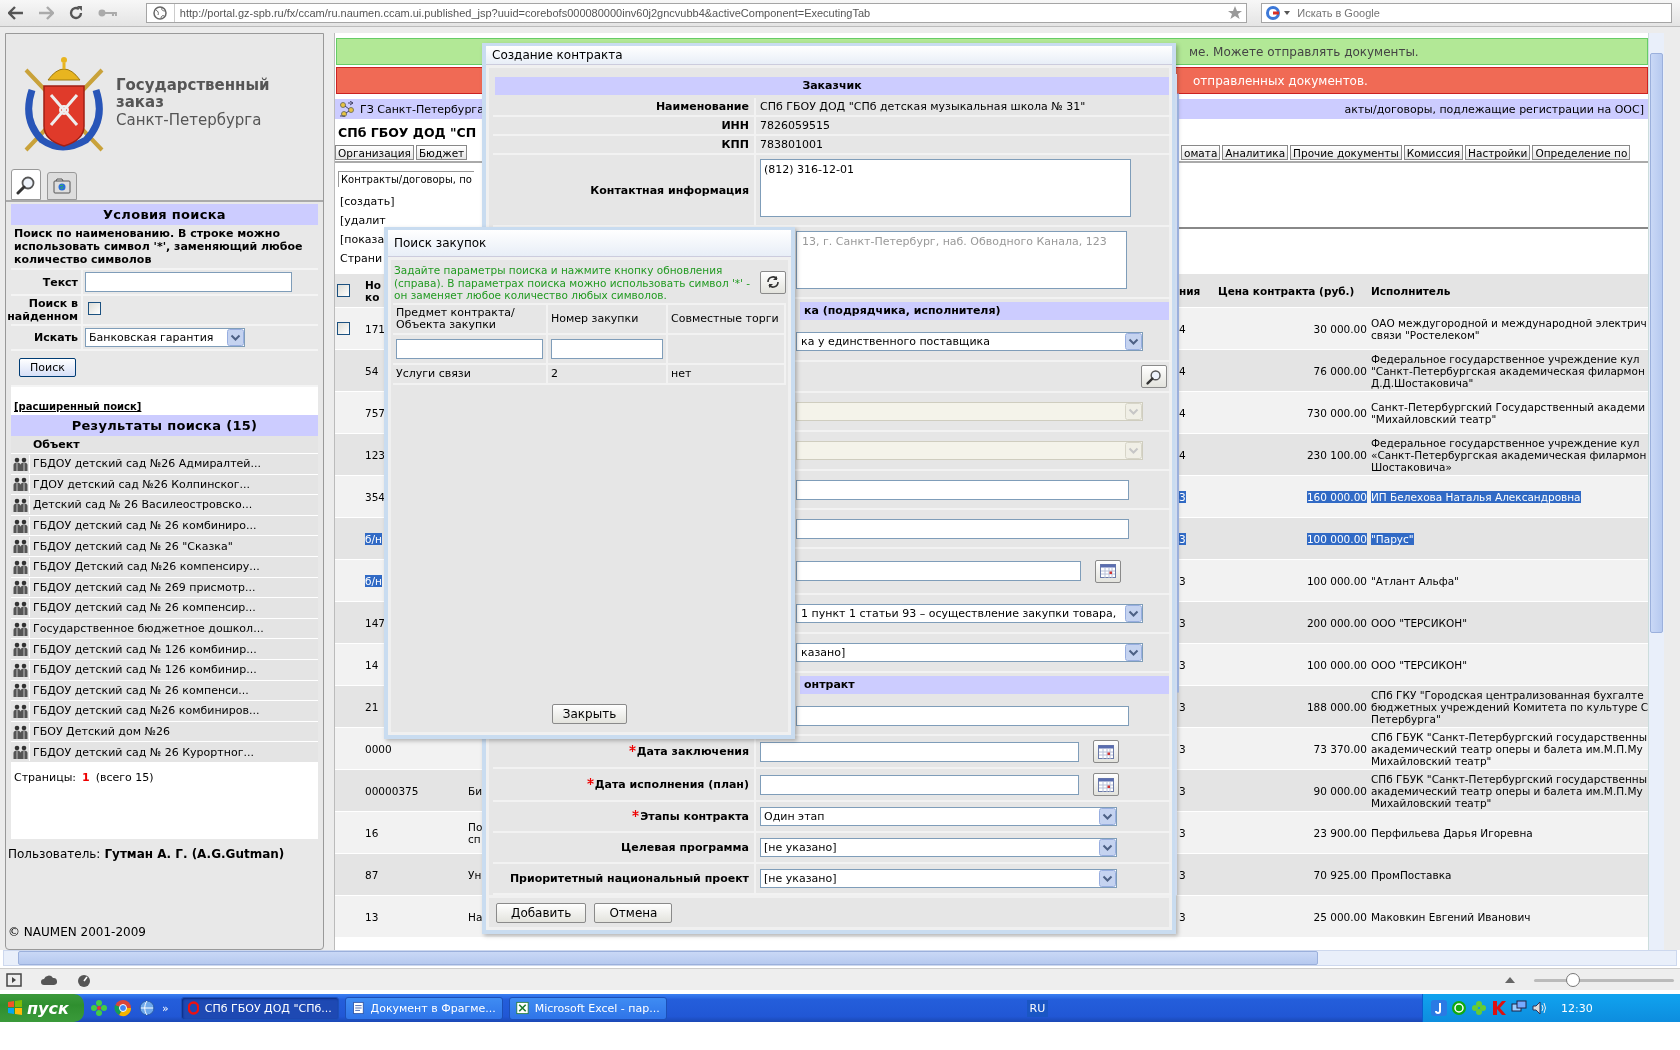 The height and width of the screenshot is (1050, 1680). I want to click on dropdown: казано], so click(969, 652).